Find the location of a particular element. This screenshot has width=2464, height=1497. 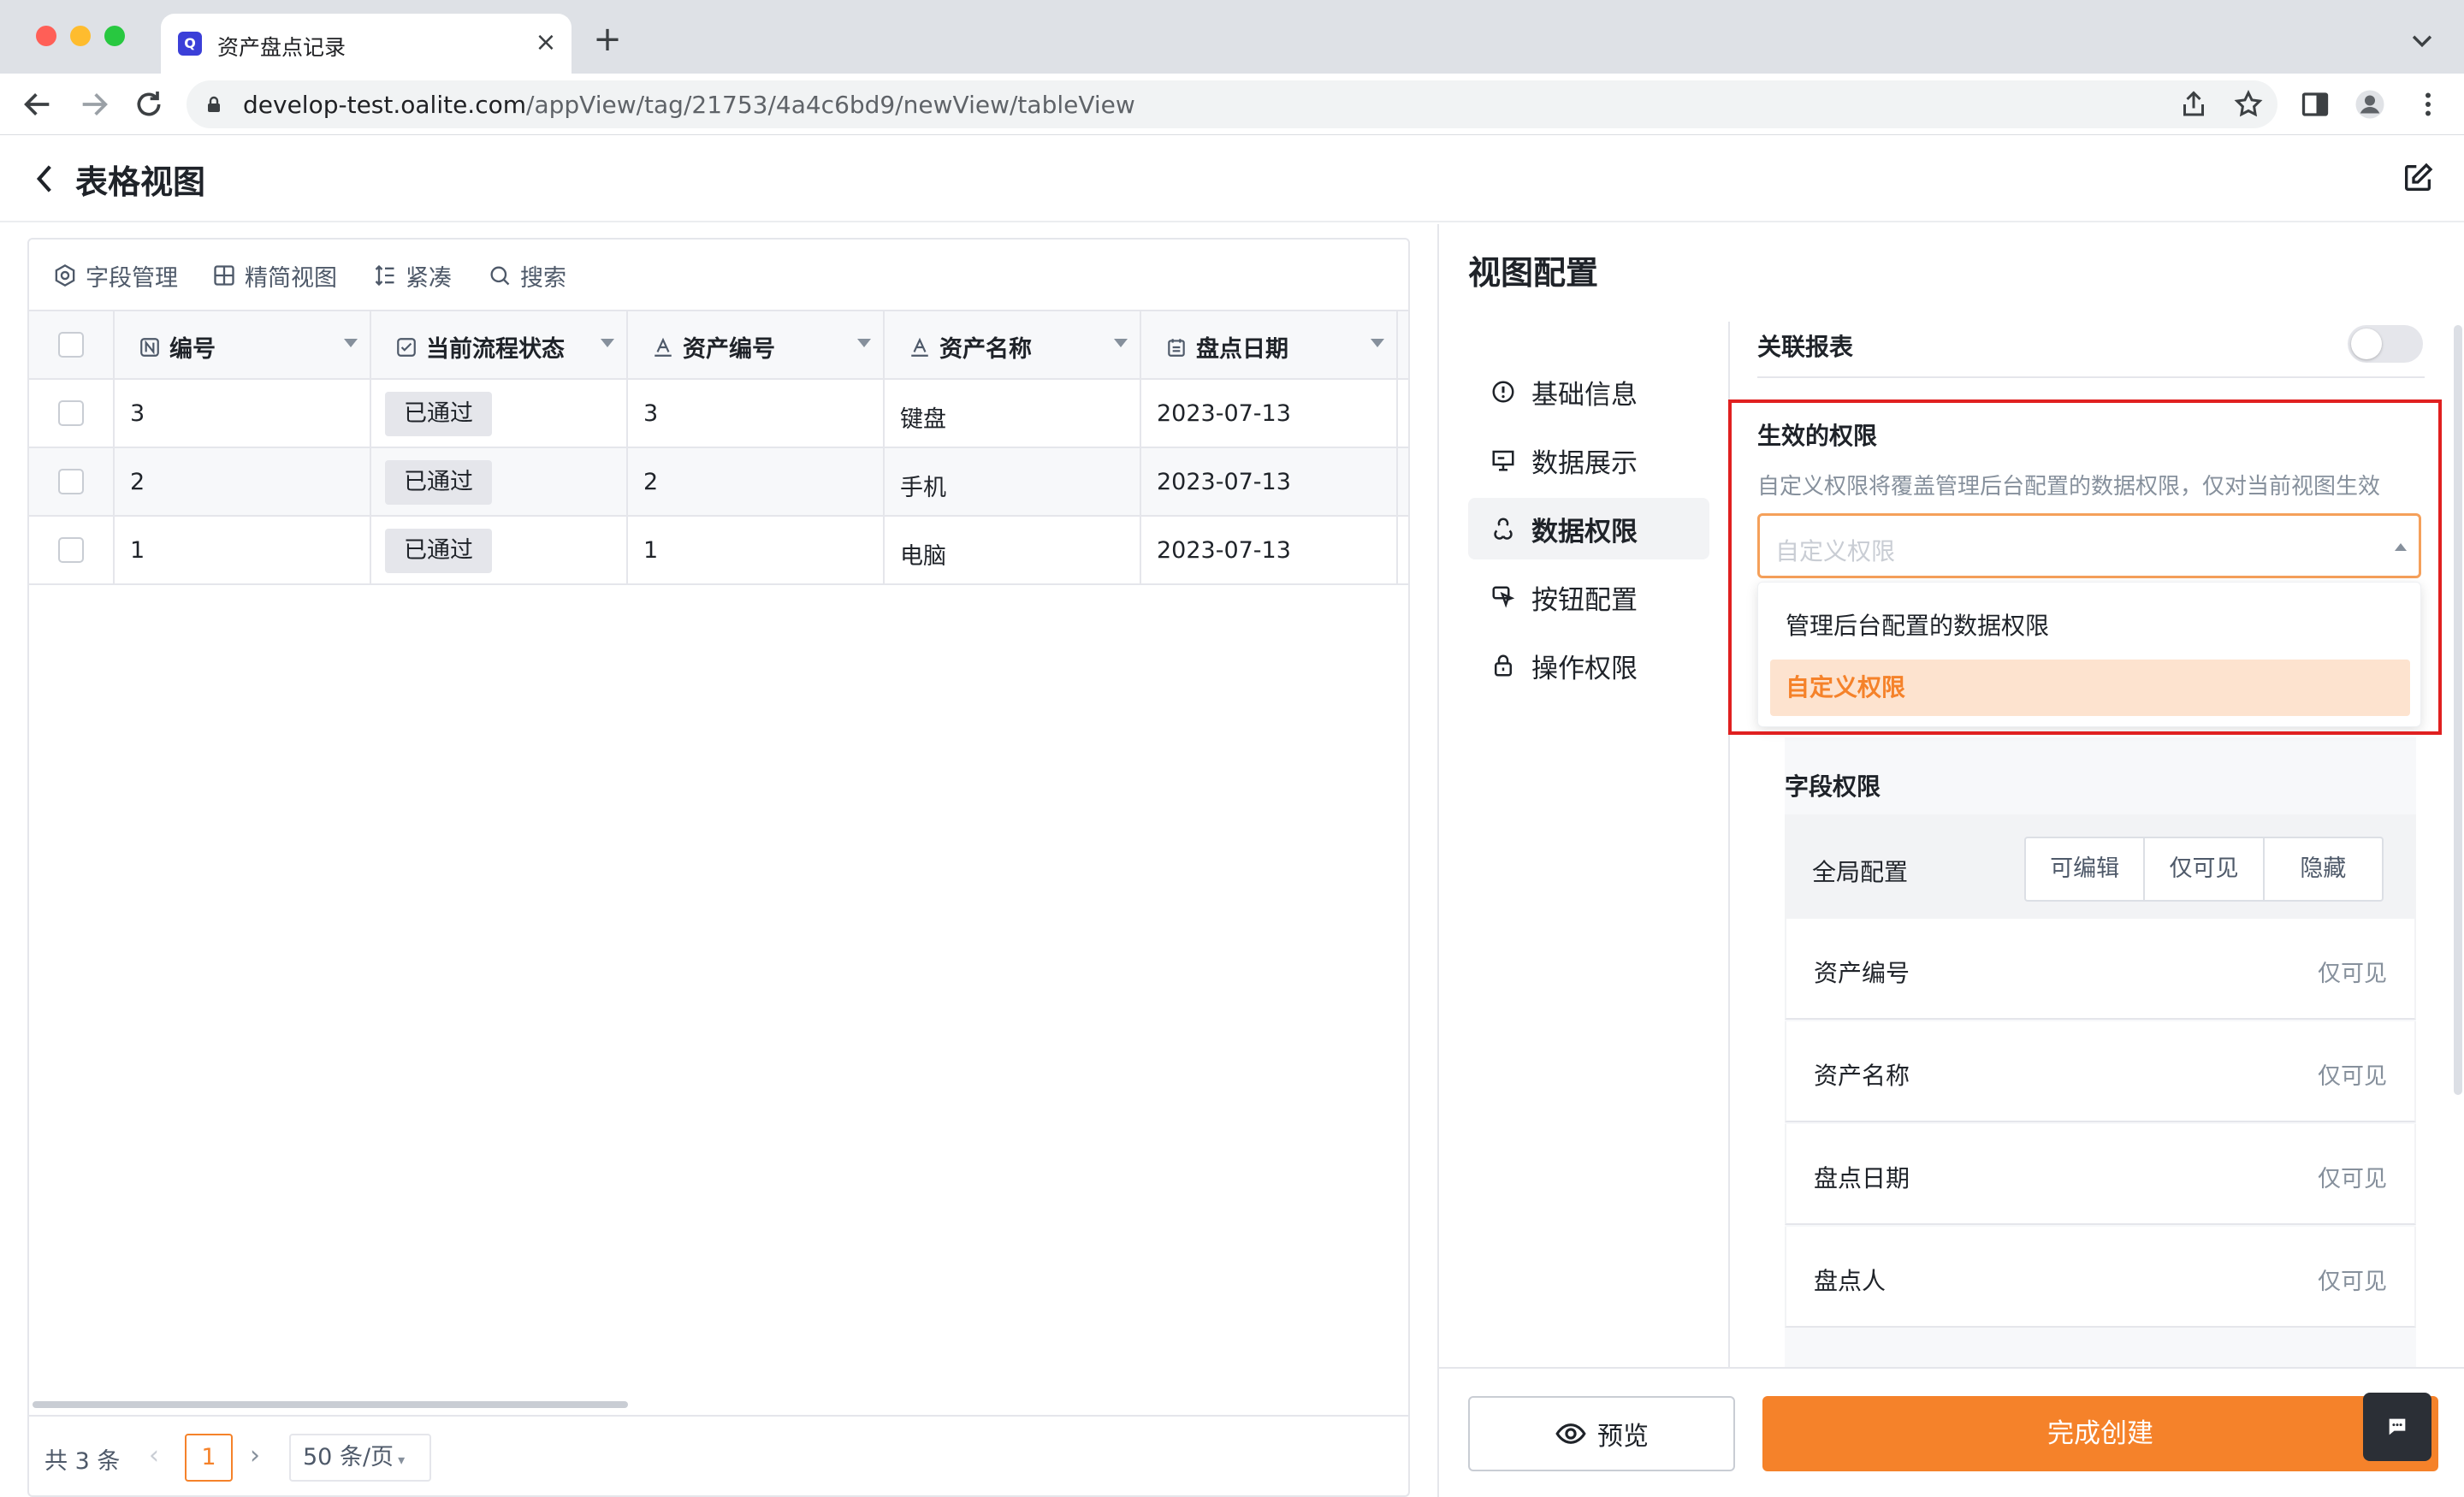

select-all-checkbox is located at coordinates (71, 345).